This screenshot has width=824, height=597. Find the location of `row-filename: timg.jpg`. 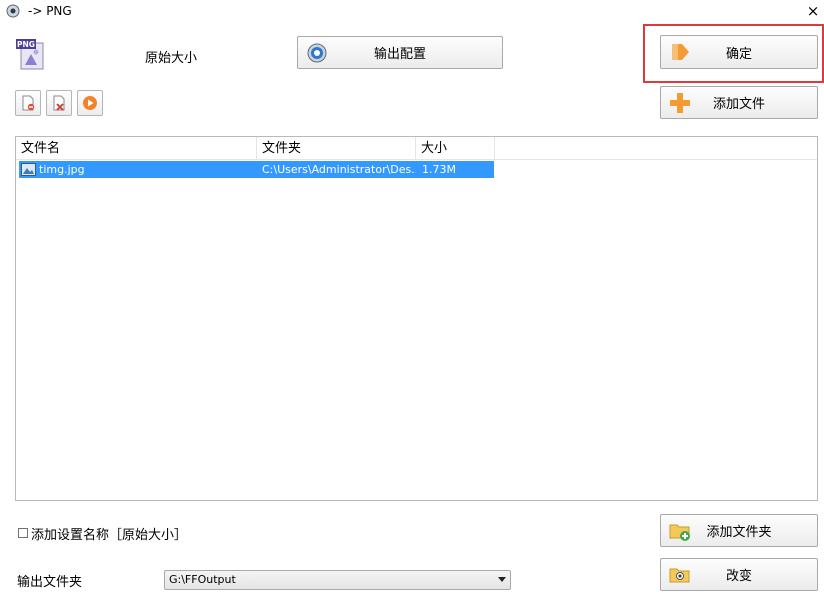

row-filename: timg.jpg is located at coordinates (62, 169).